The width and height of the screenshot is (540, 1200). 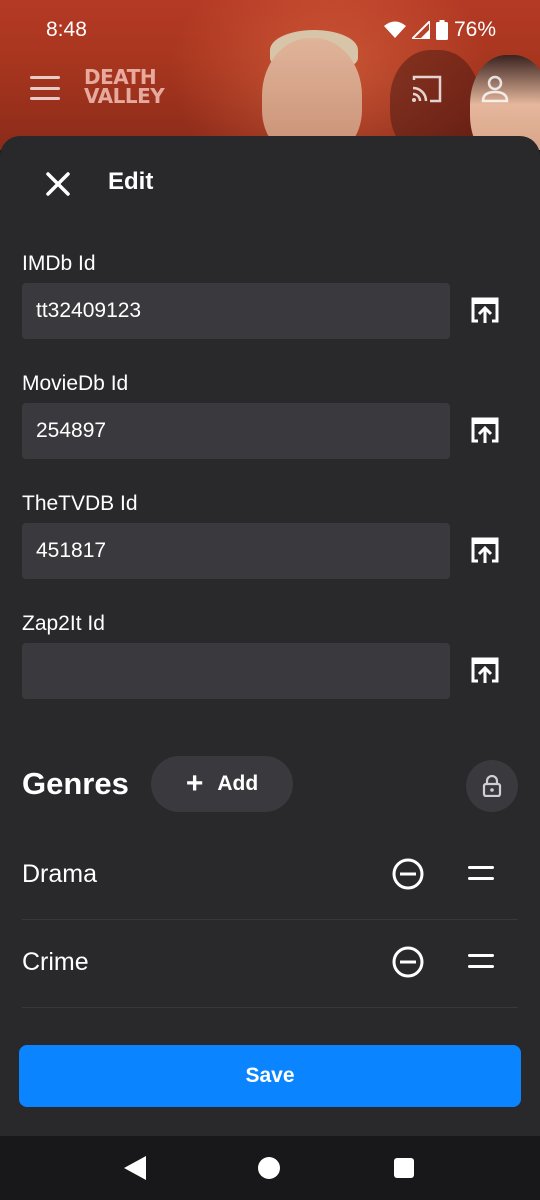 I want to click on recents-icon, so click(x=404, y=1168).